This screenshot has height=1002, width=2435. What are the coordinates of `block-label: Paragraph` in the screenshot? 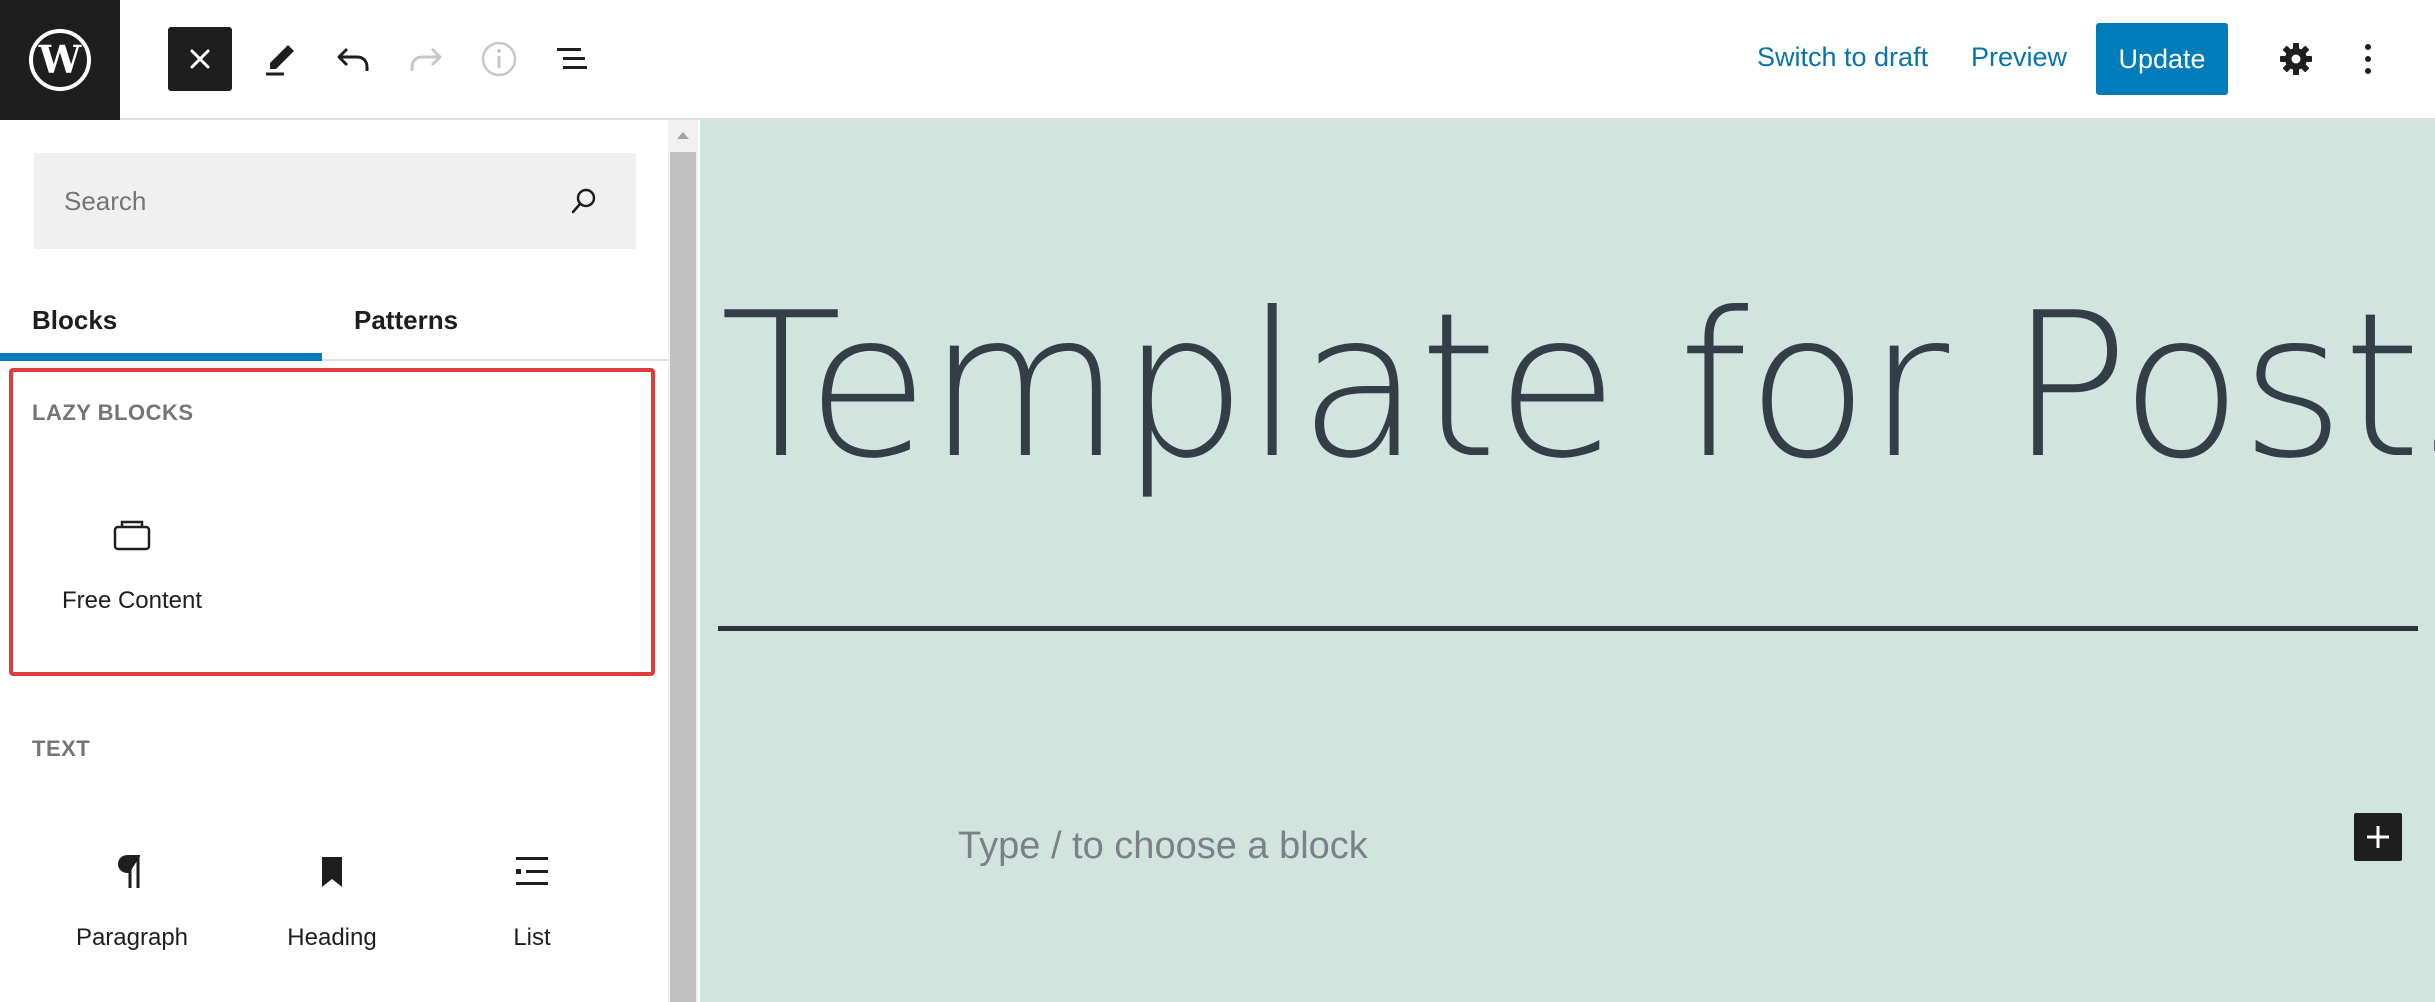 It's located at (132, 937).